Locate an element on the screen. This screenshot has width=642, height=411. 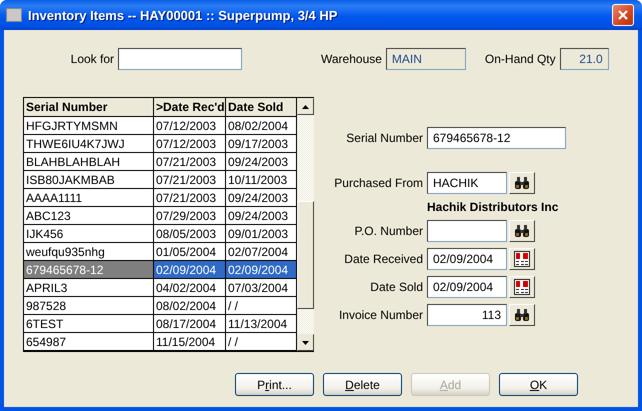
input-field is located at coordinates (467, 231).